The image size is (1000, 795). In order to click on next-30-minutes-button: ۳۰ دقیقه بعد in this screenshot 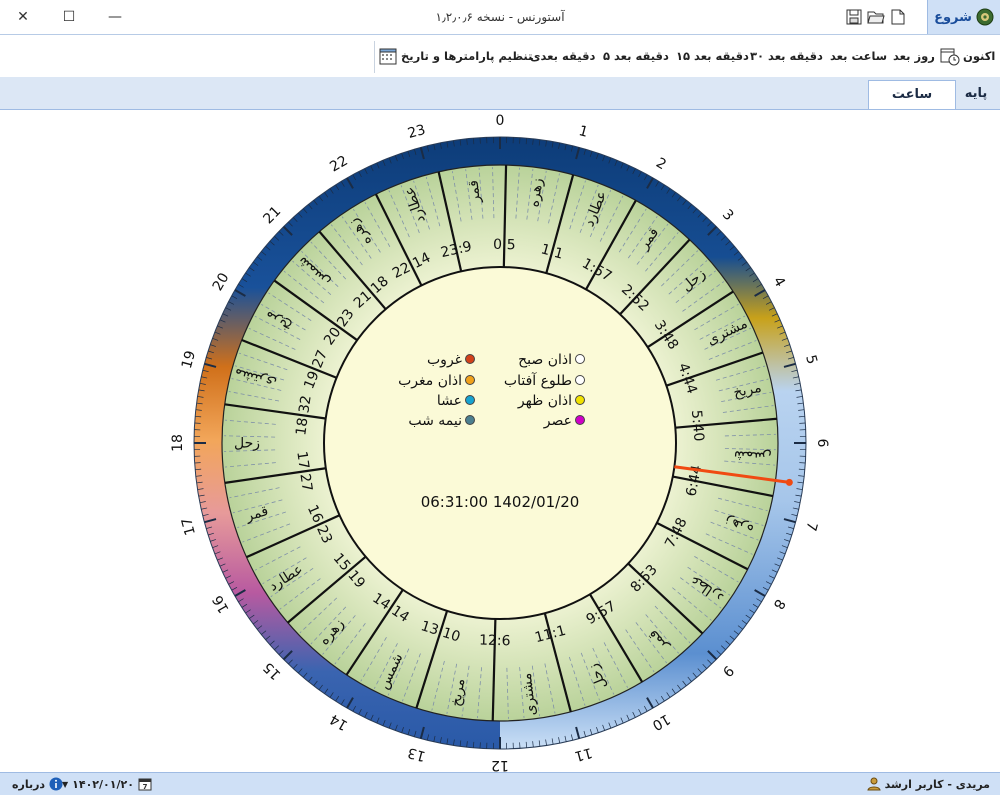, I will do `click(786, 56)`.